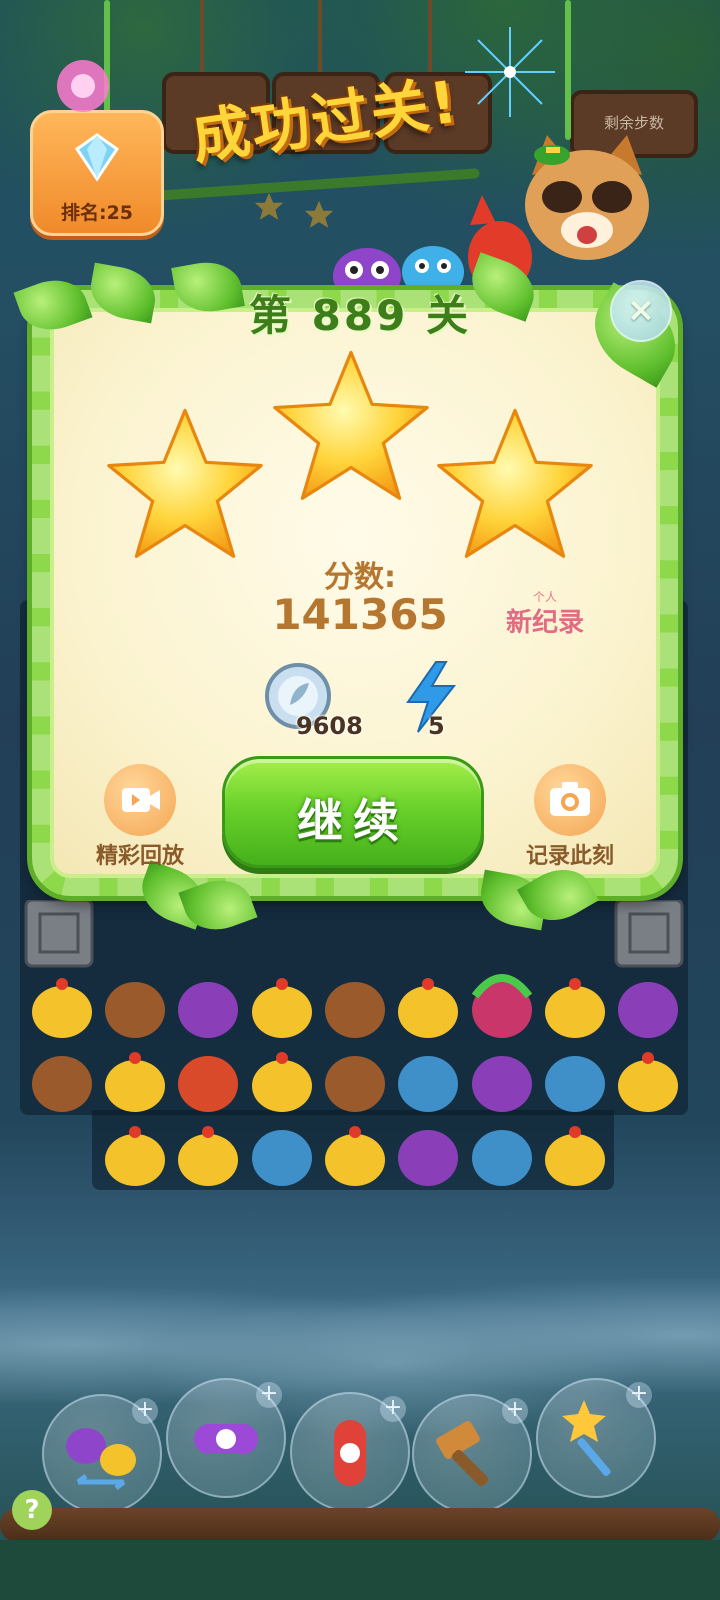 The height and width of the screenshot is (1600, 720). Describe the element at coordinates (351, 425) in the screenshot. I see `star-2-icon` at that location.